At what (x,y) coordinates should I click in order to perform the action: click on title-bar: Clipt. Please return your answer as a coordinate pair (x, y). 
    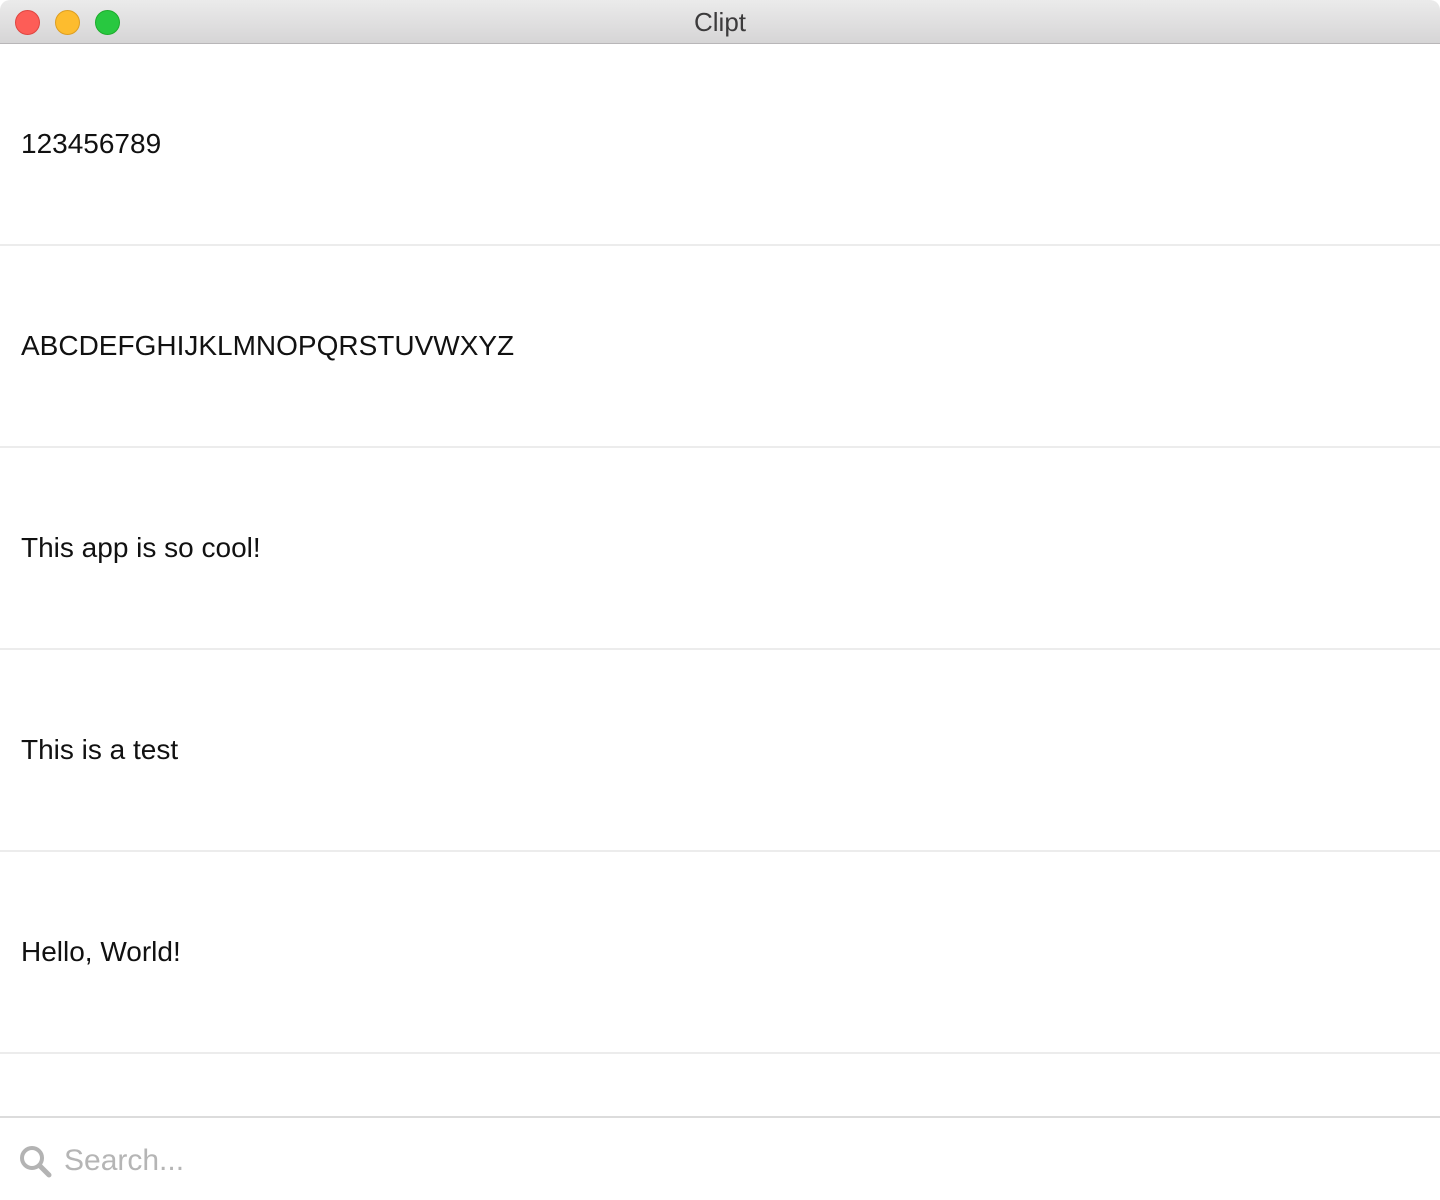
    Looking at the image, I should click on (720, 22).